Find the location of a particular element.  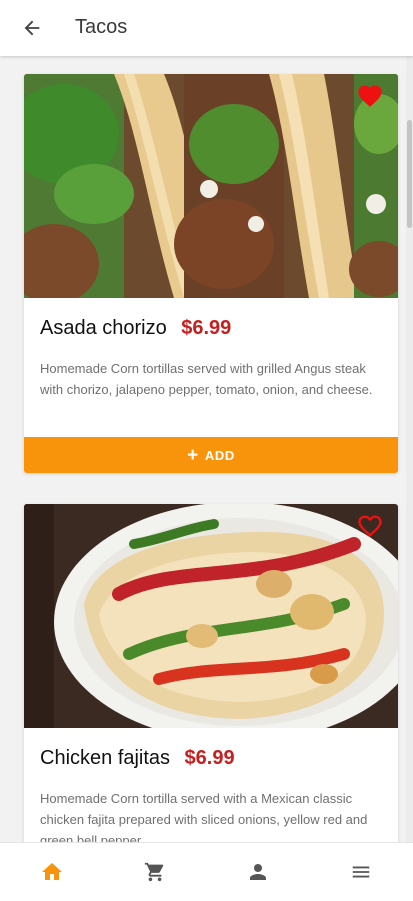

bottom-navigation is located at coordinates (206, 871).